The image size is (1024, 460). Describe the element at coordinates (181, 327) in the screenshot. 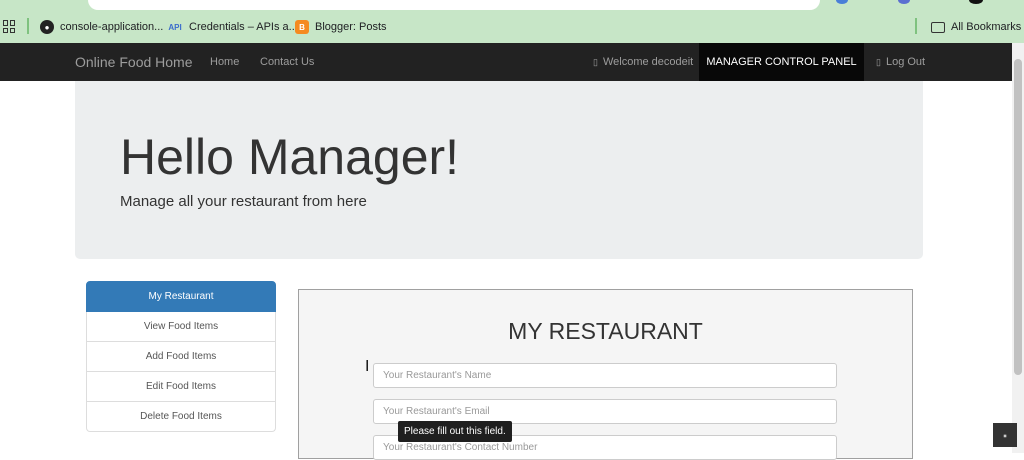

I see `sidebar-item-view-food-items: View Food Items` at that location.